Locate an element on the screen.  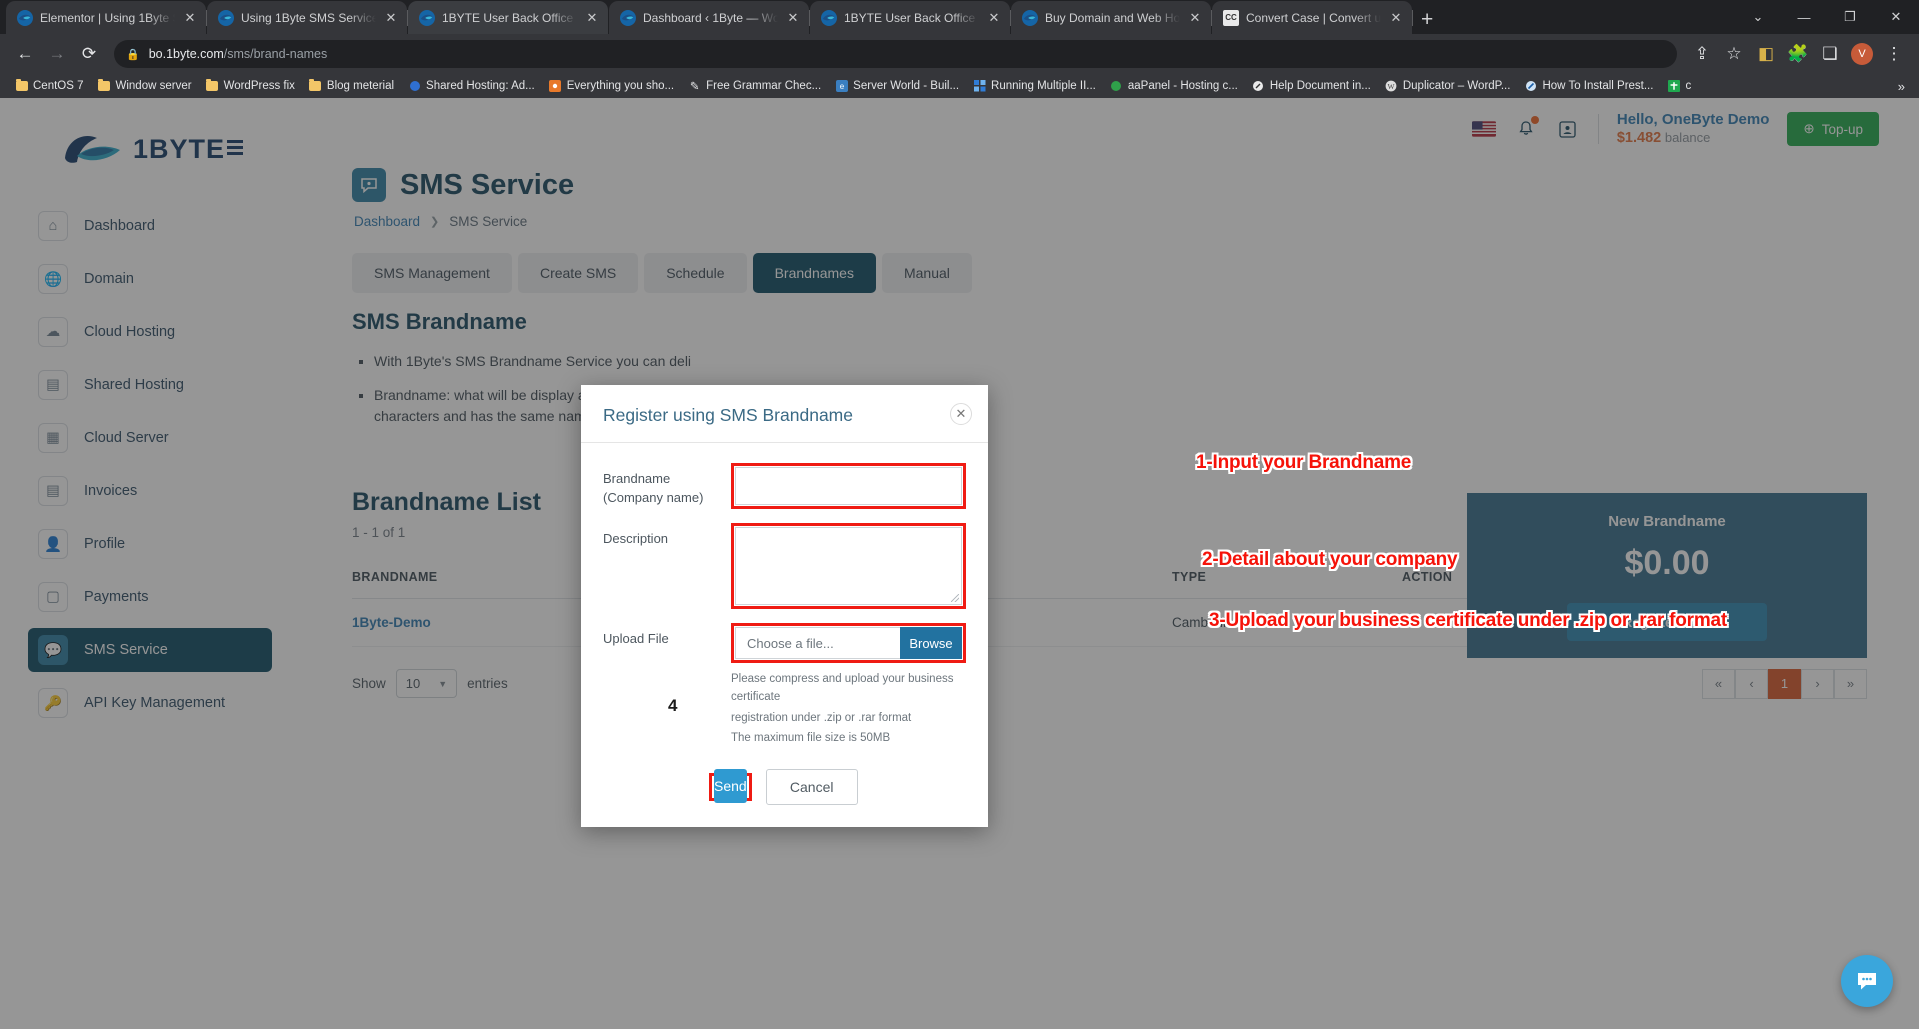
brandname-field-row: Brandname (Company name) is located at coordinates (784, 486).